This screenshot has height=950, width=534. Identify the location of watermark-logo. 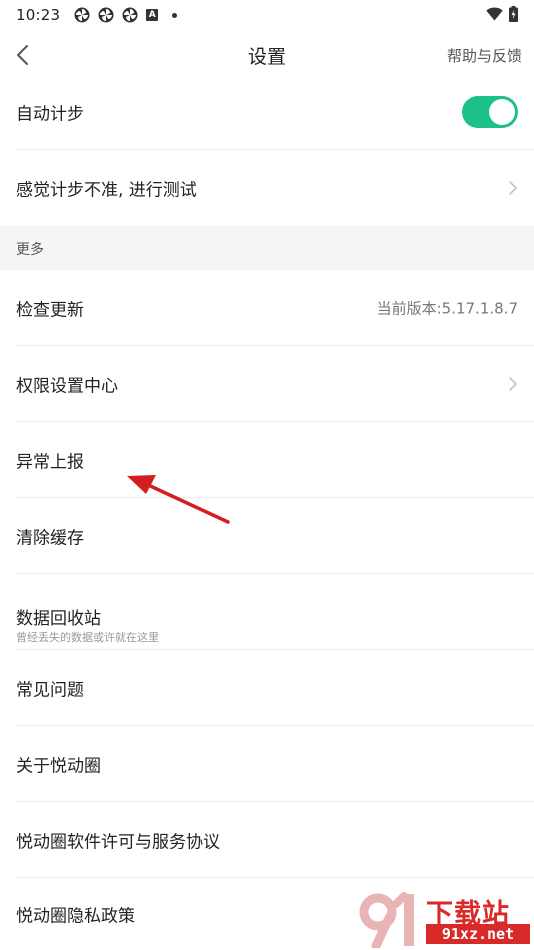
(386, 920).